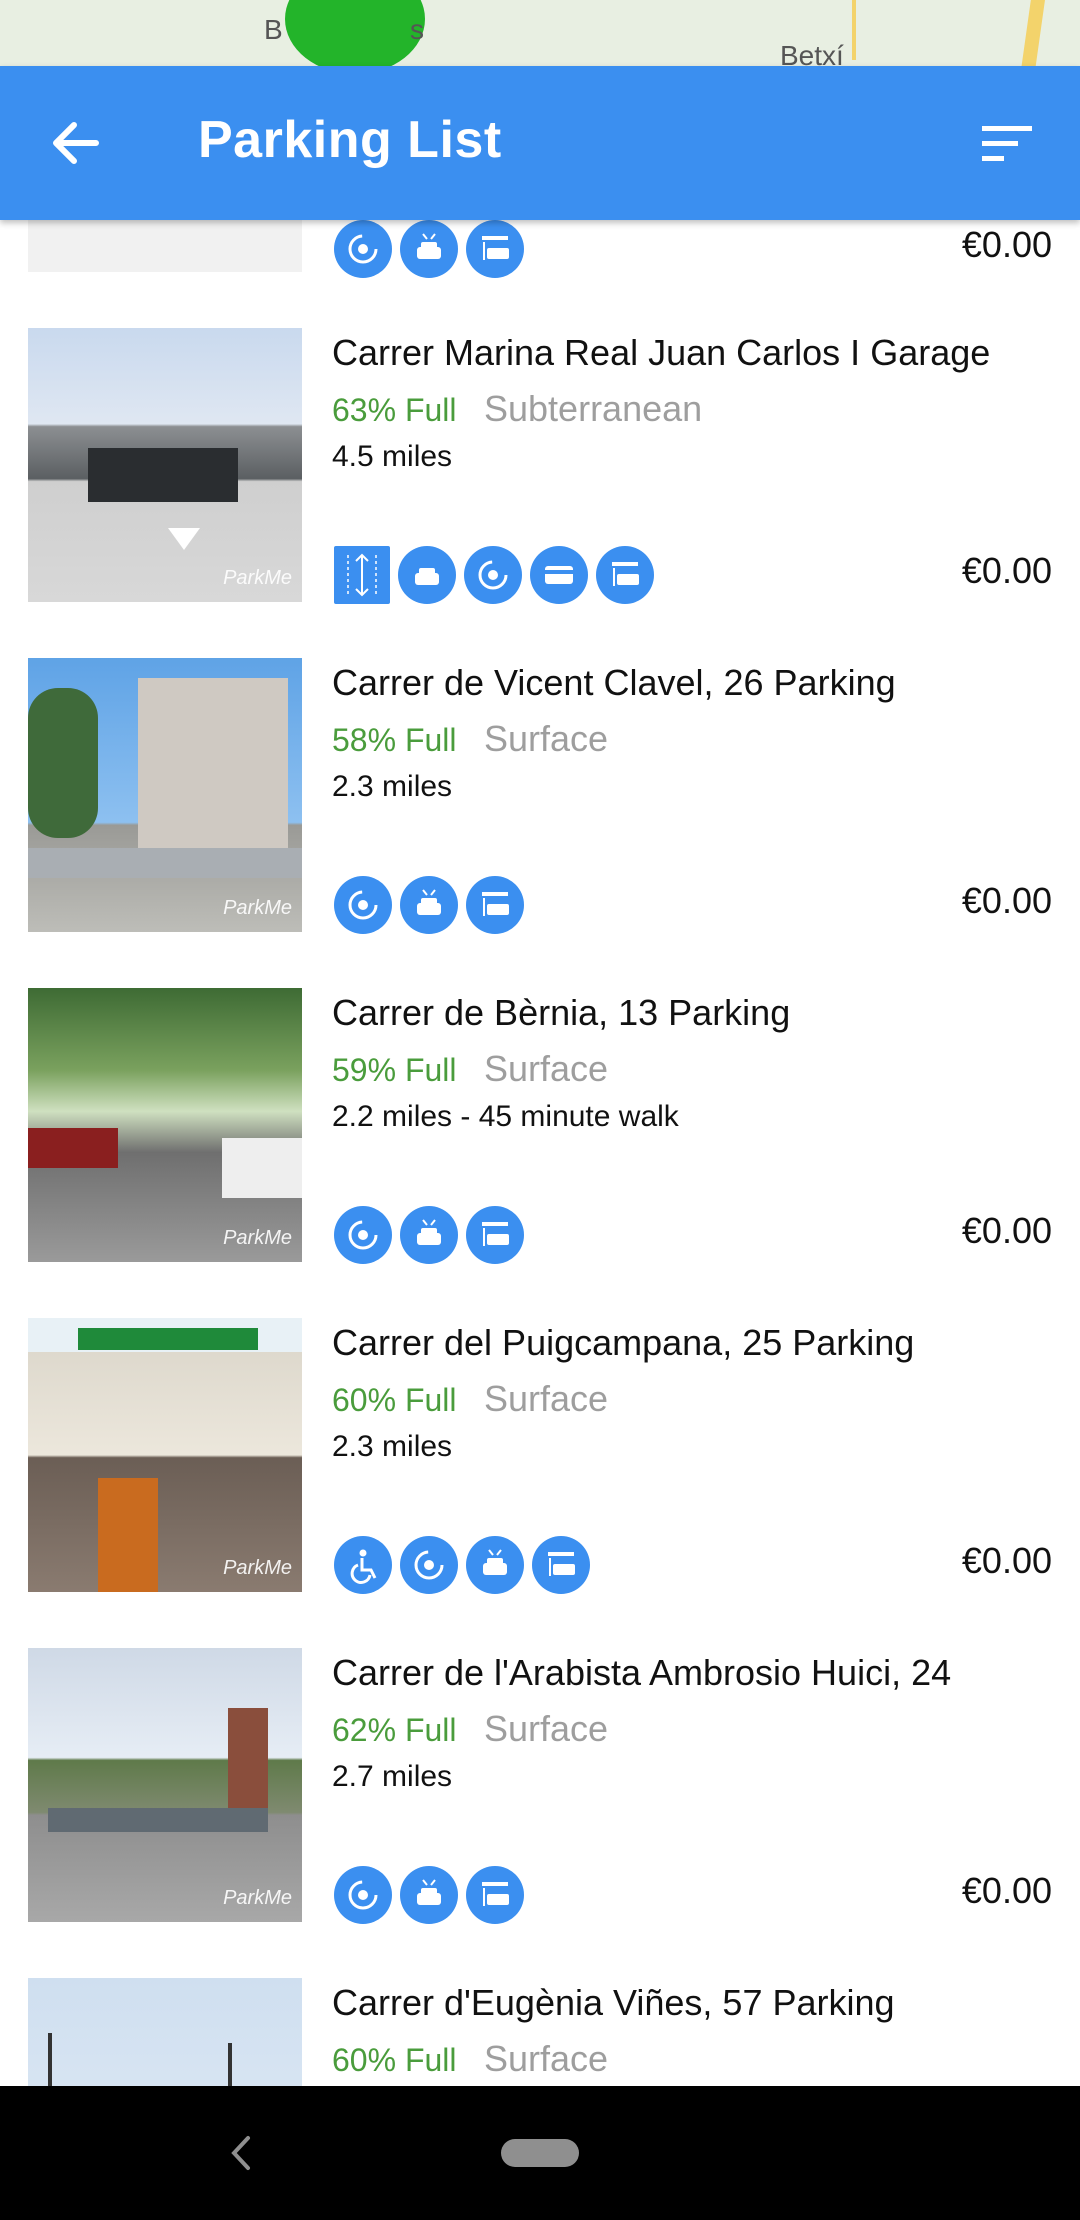  I want to click on parking-name: Carrer d'Eugènia Viñes, 57 Parking, so click(613, 2002).